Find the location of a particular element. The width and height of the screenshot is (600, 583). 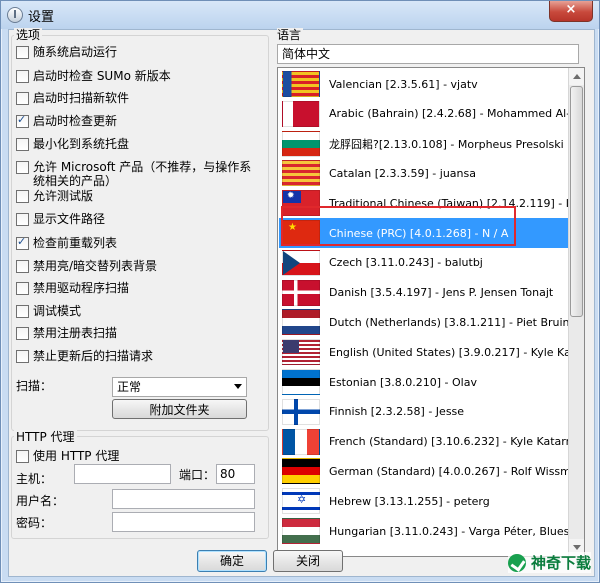

password-label: 密码： is located at coordinates (34, 523).